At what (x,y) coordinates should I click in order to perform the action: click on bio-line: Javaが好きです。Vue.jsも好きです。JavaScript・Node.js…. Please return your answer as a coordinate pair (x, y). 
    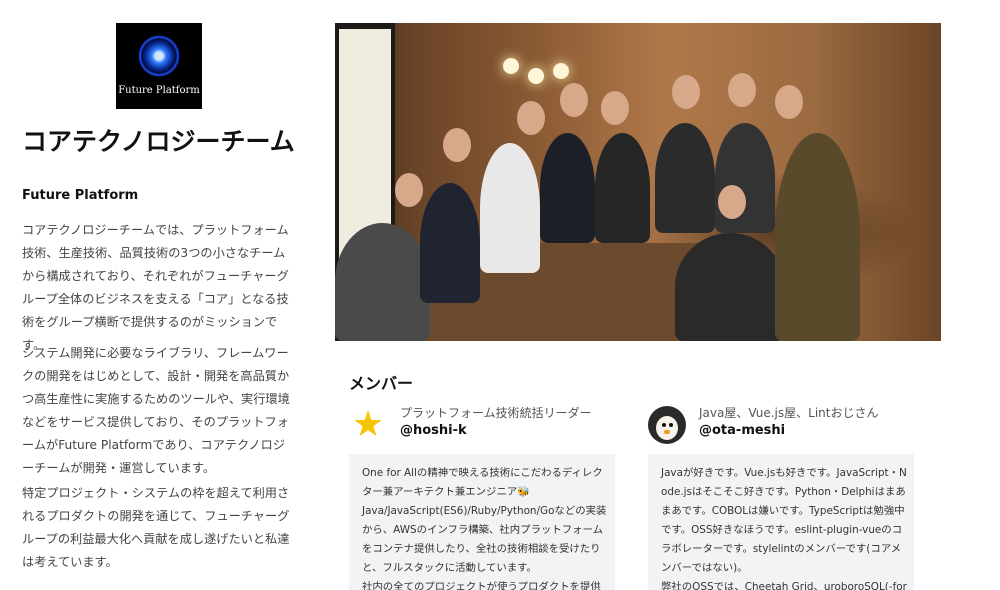
    Looking at the image, I should click on (784, 520).